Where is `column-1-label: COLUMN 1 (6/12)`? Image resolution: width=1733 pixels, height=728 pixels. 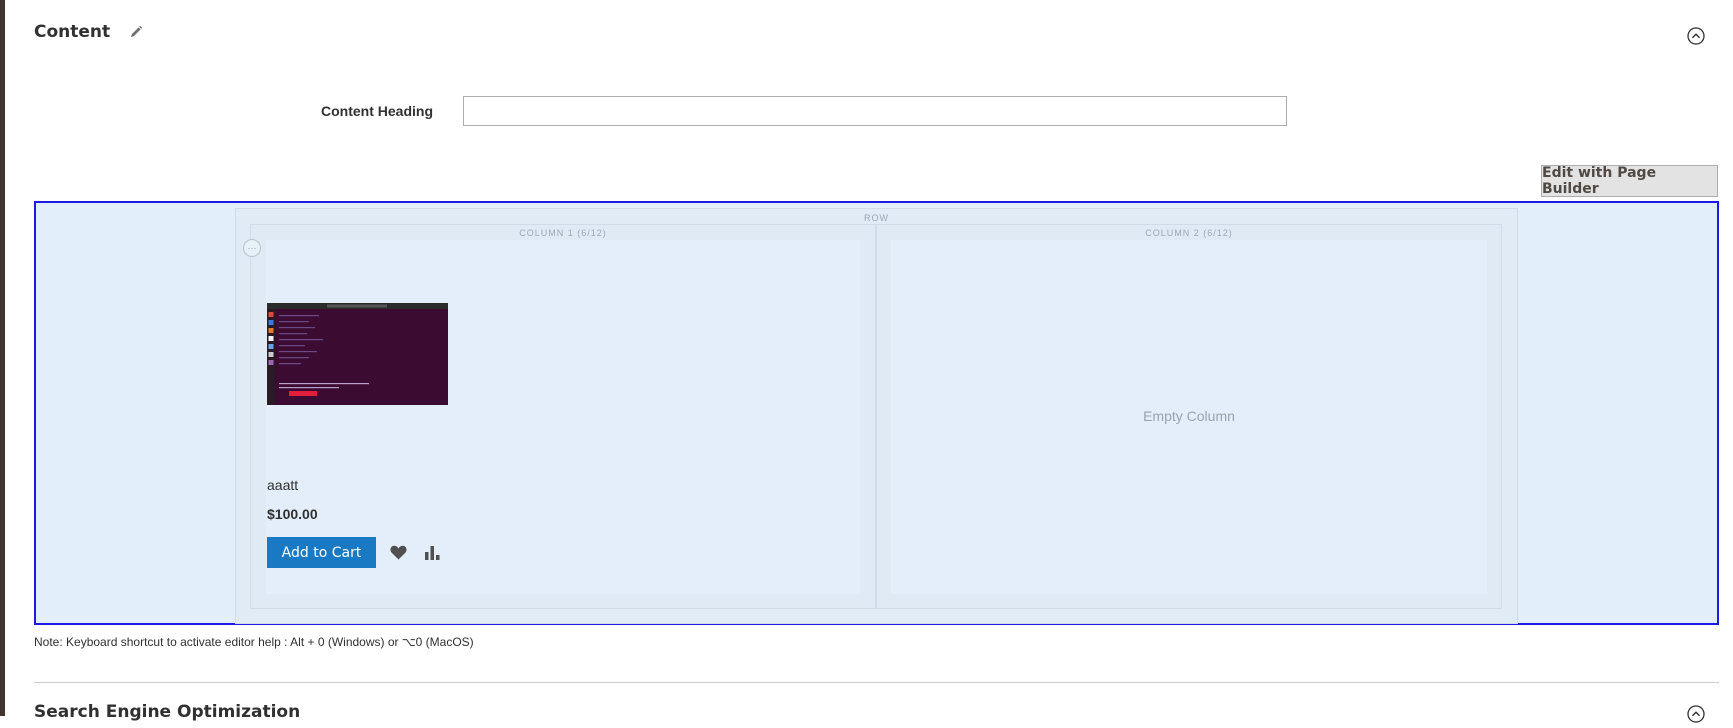 column-1-label: COLUMN 1 (6/12) is located at coordinates (563, 233).